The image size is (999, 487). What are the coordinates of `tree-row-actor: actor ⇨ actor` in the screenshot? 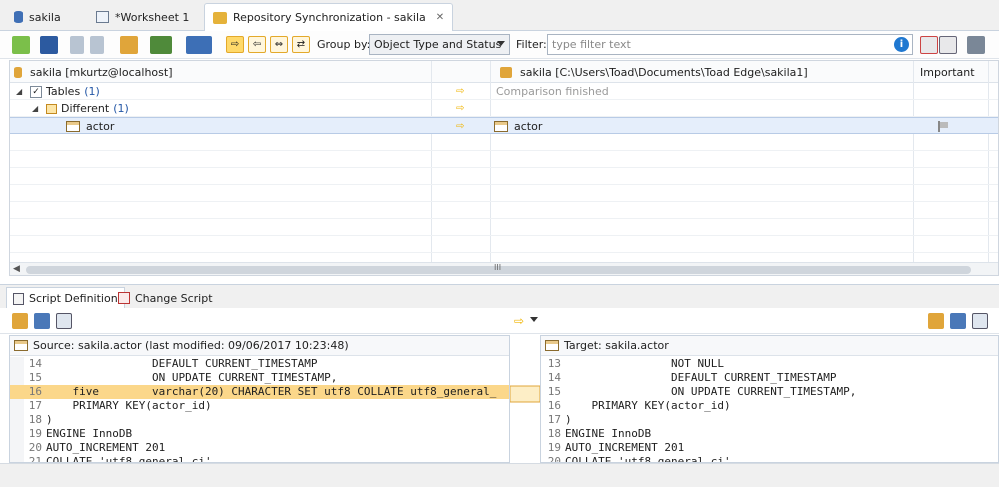 It's located at (504, 125).